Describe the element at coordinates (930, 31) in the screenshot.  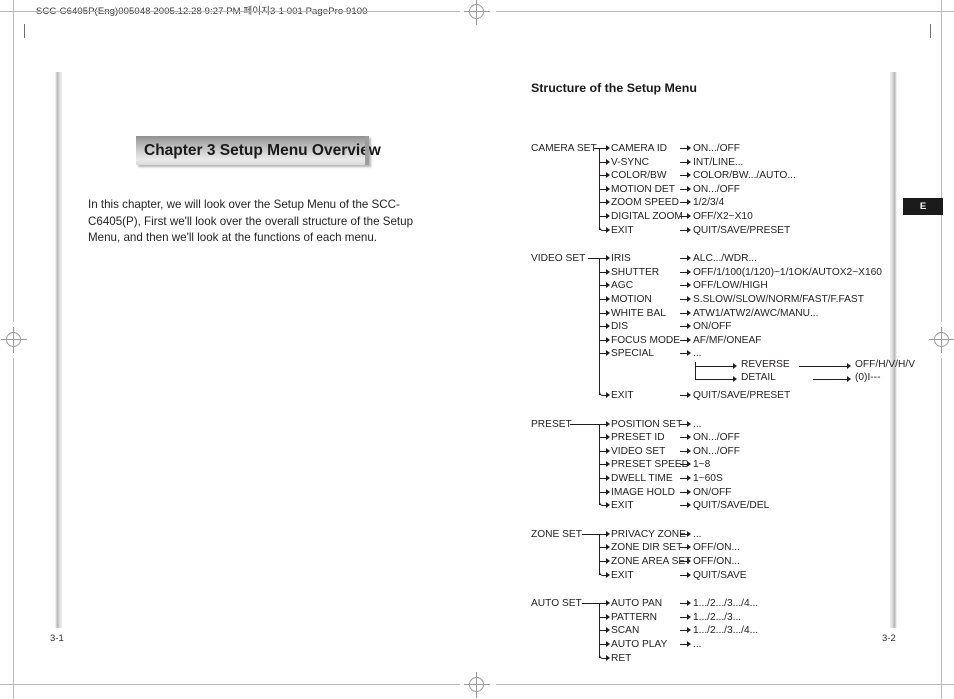
I see `trim-mark-top-right` at that location.